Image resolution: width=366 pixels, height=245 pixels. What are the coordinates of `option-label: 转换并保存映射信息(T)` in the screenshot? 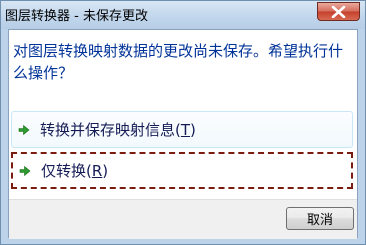 It's located at (118, 130).